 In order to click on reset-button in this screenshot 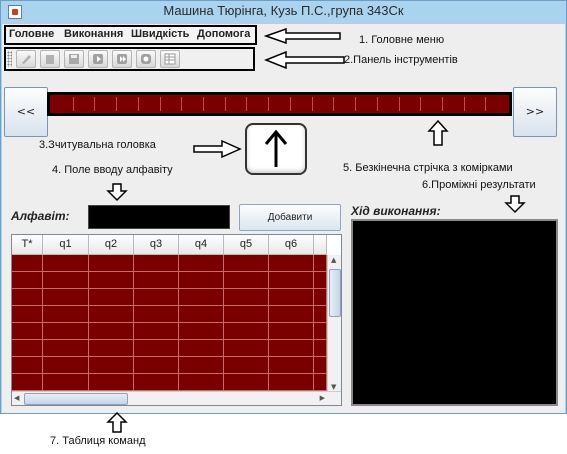, I will do `click(146, 59)`.